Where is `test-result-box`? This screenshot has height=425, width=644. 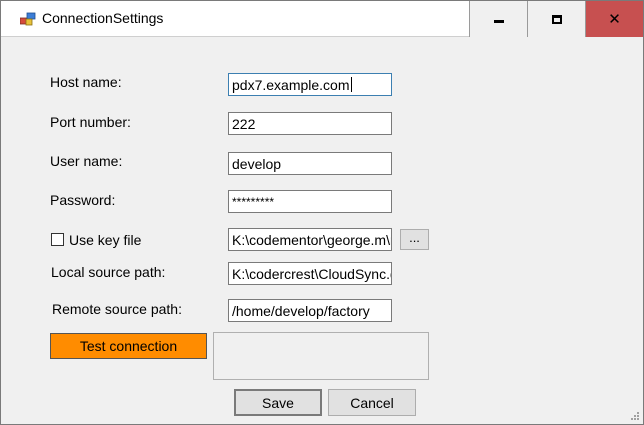
test-result-box is located at coordinates (321, 356).